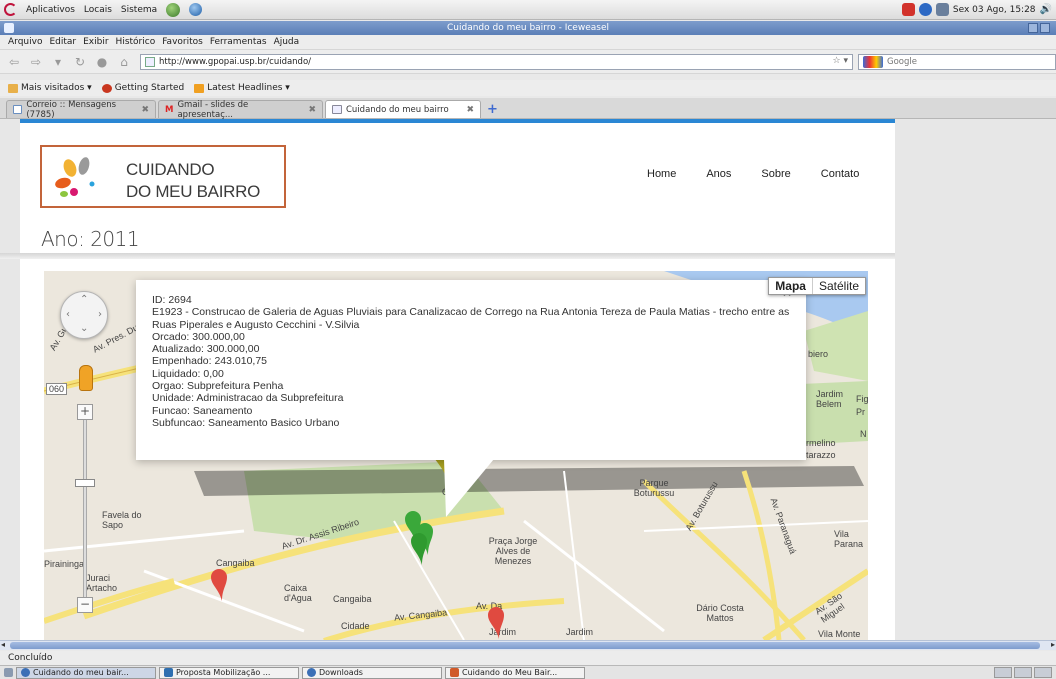 Image resolution: width=1056 pixels, height=679 pixels. What do you see at coordinates (718, 174) in the screenshot?
I see `nav-anos: Anos` at bounding box center [718, 174].